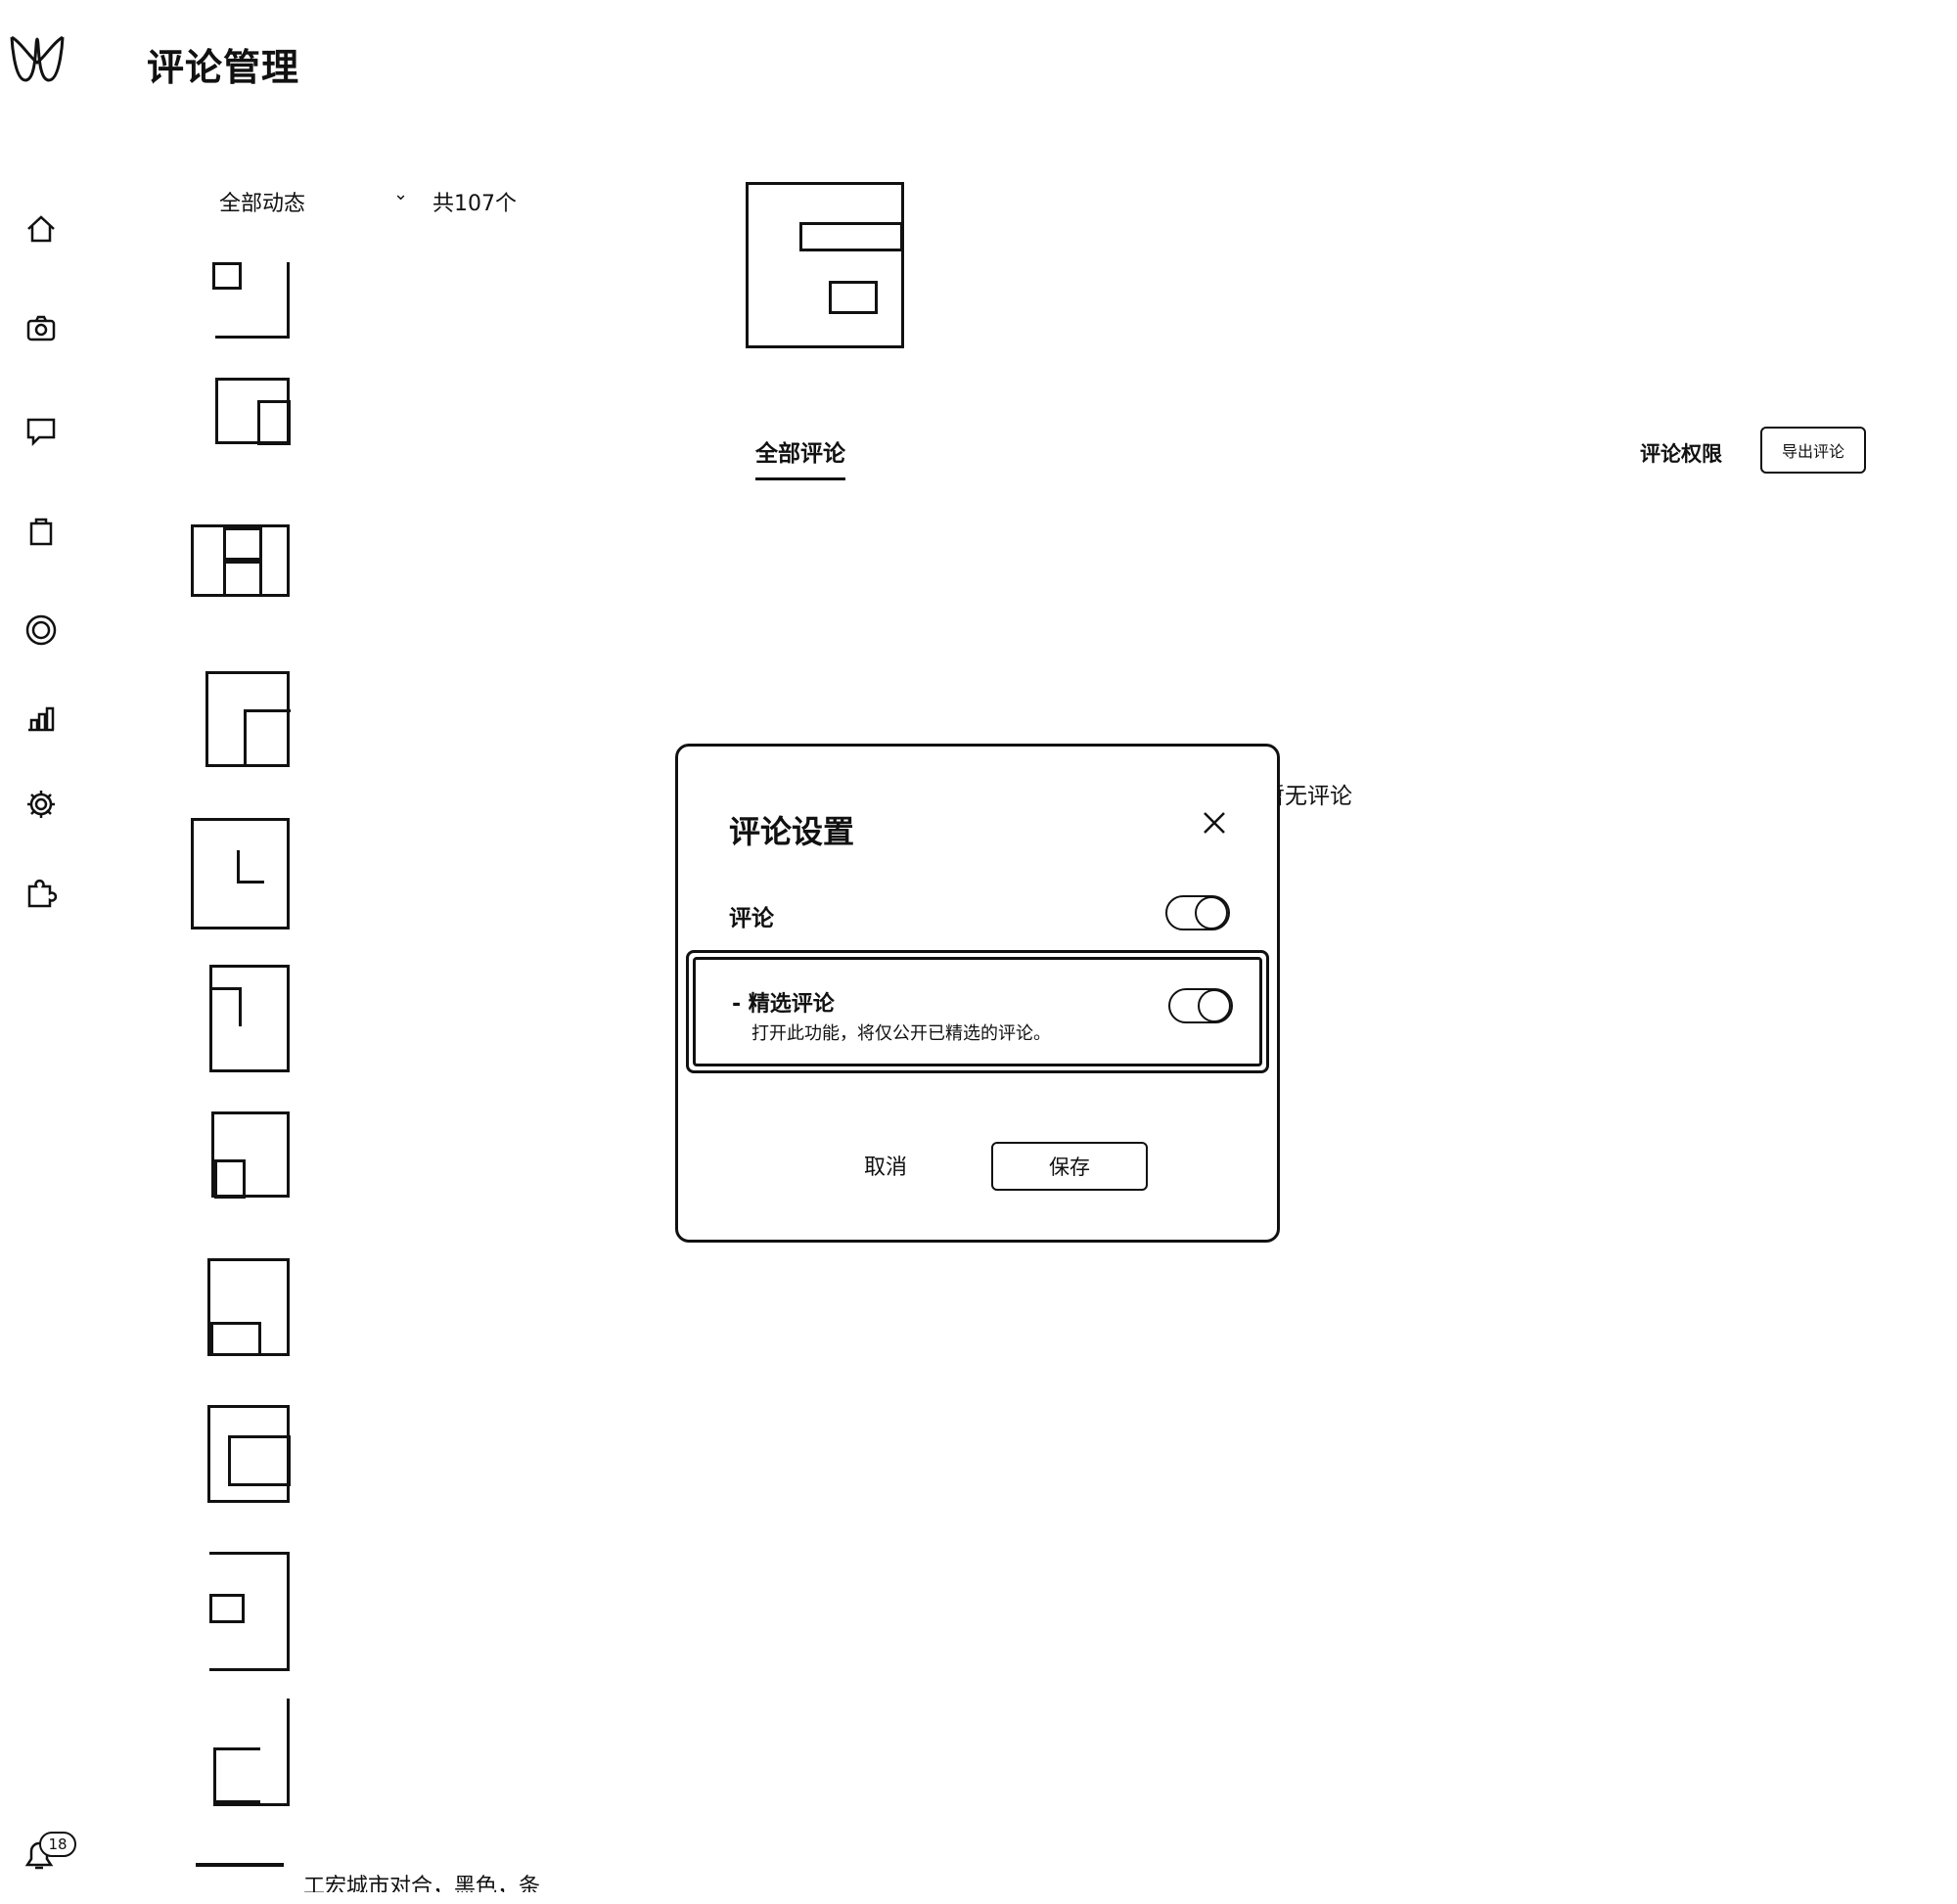 This screenshot has width=1957, height=1904. Describe the element at coordinates (1813, 450) in the screenshot. I see `export-comments-button: 导出评论` at that location.